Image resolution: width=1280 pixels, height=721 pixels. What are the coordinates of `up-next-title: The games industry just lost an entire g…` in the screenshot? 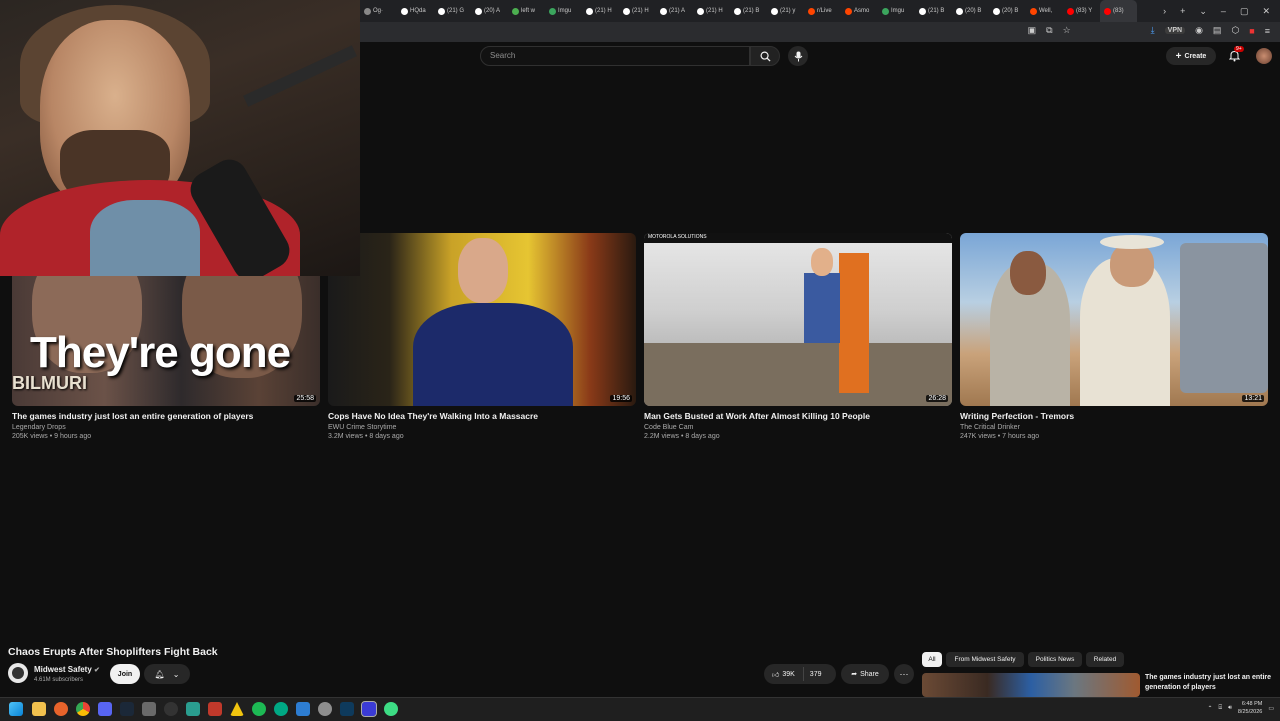 It's located at (1210, 683).